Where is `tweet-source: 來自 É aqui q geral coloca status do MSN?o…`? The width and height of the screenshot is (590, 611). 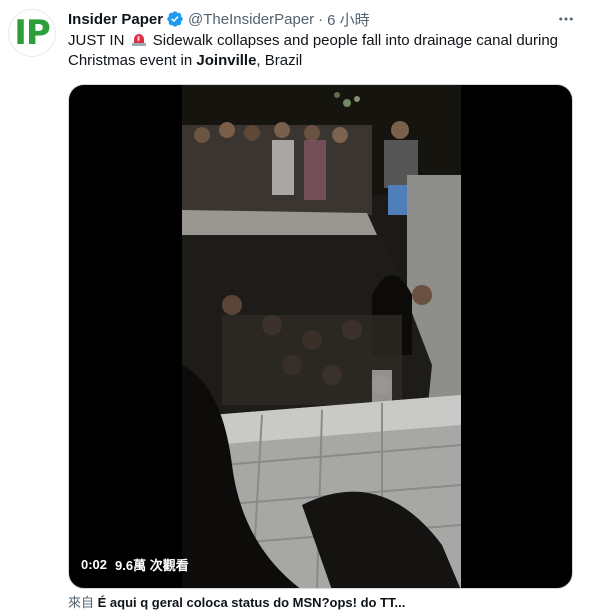
tweet-source: 來自 É aqui q geral coloca status do MSN?o… is located at coordinates (236, 601).